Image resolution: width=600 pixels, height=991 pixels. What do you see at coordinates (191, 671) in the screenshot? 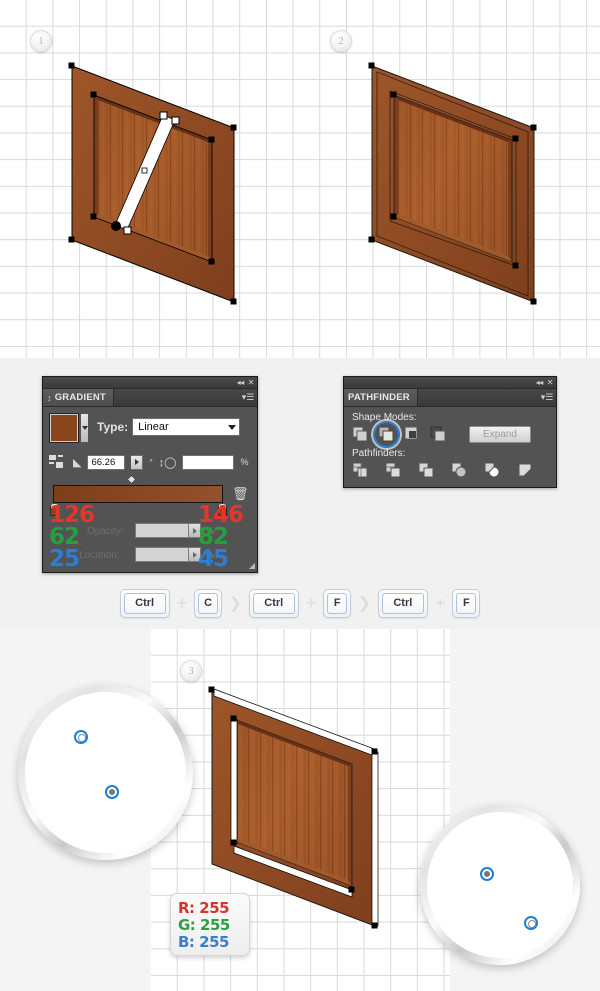
I see `step-badge-3: 3` at bounding box center [191, 671].